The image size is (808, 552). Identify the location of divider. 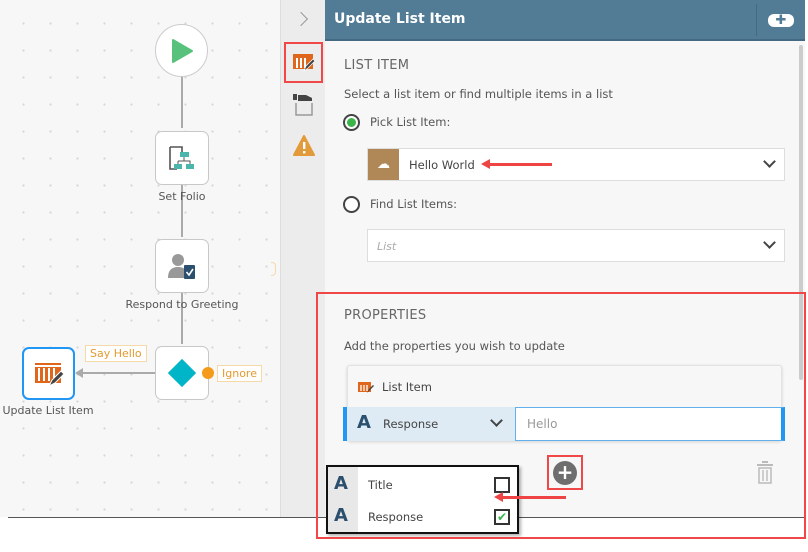
(756, 20).